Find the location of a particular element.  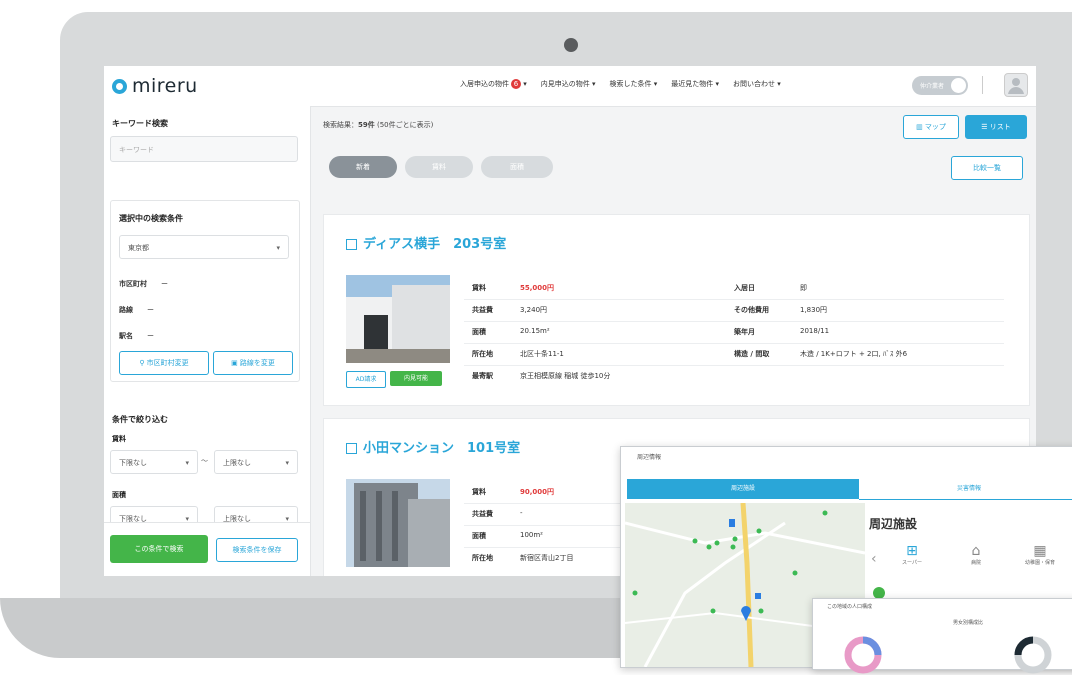

list-view-button: ☰ リスト is located at coordinates (996, 127).